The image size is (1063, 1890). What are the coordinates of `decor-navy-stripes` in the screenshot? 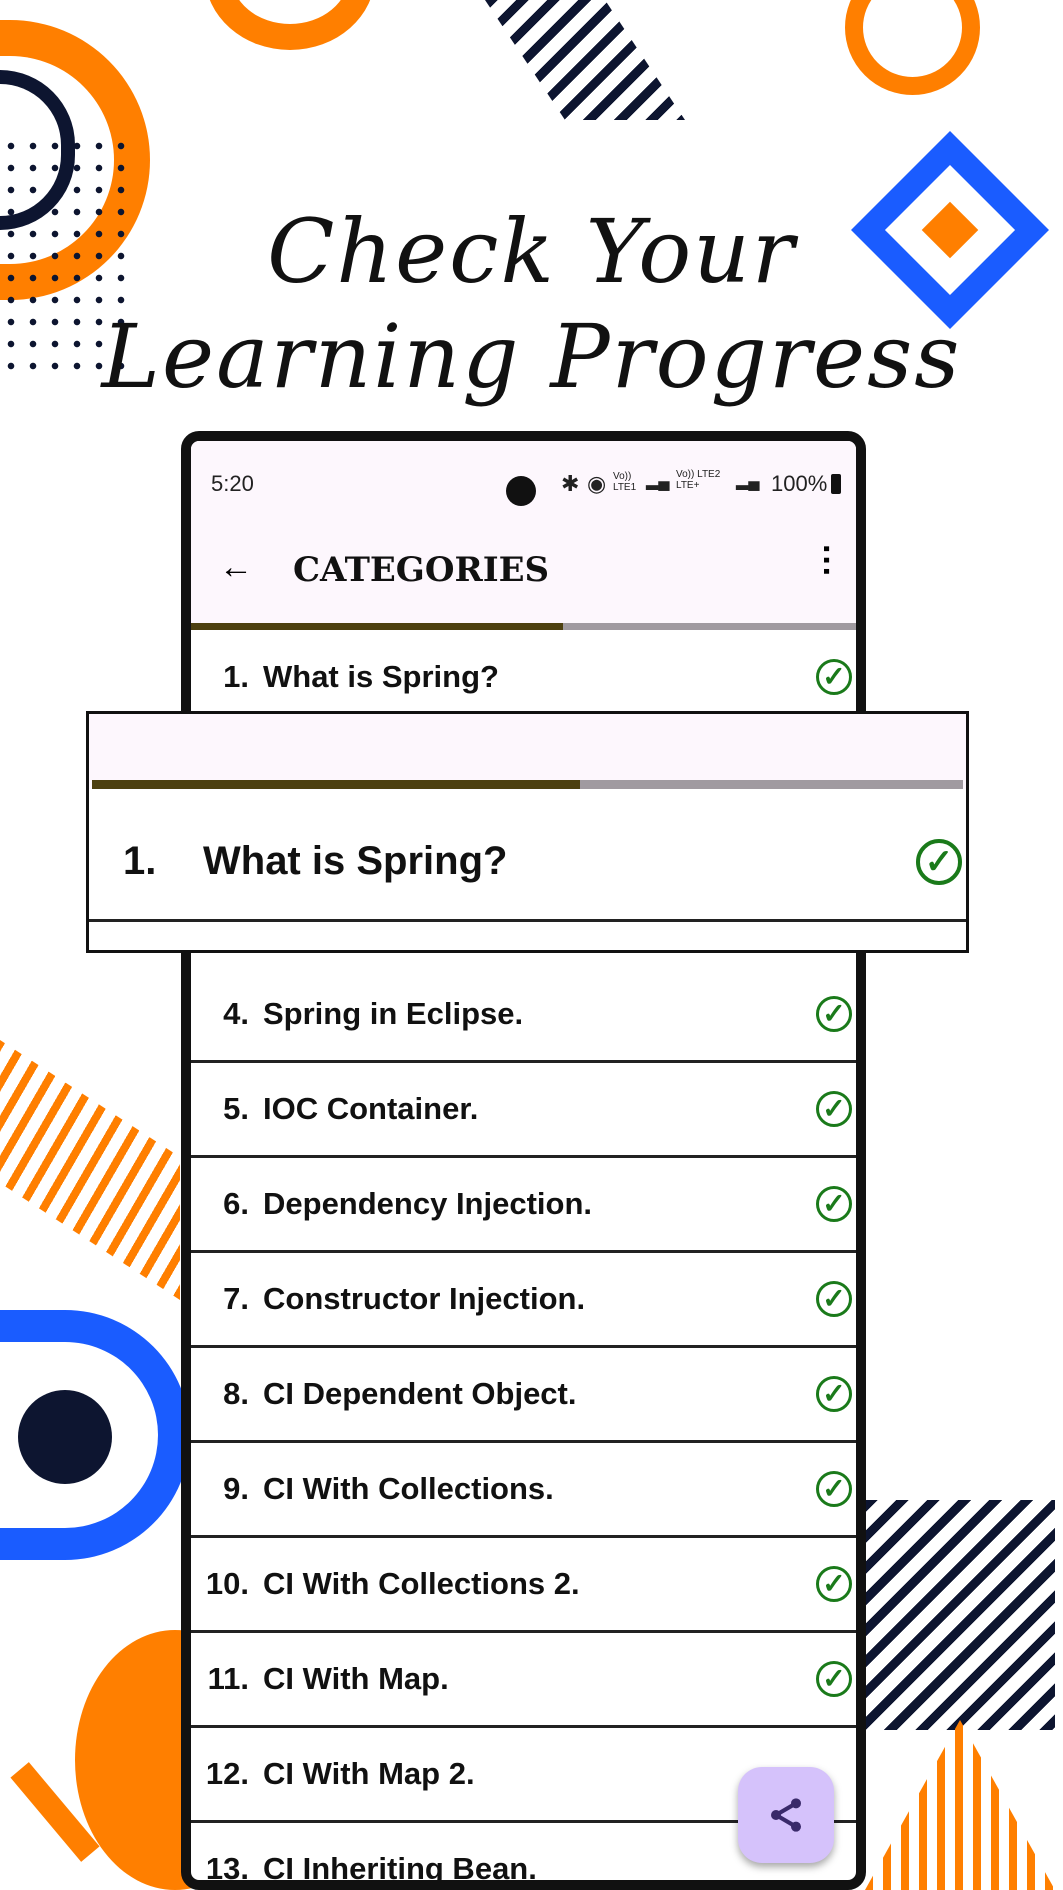 It's located at (585, 60).